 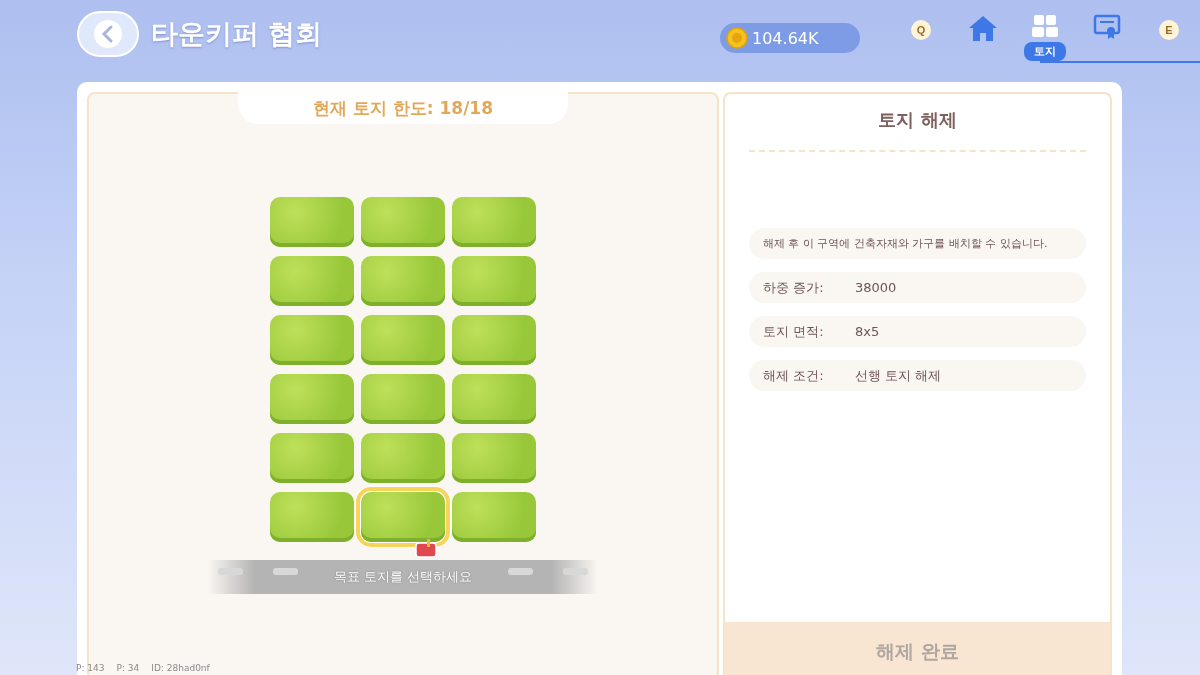 I want to click on hint-text: 목표 토지를 선택하세요, so click(x=403, y=577).